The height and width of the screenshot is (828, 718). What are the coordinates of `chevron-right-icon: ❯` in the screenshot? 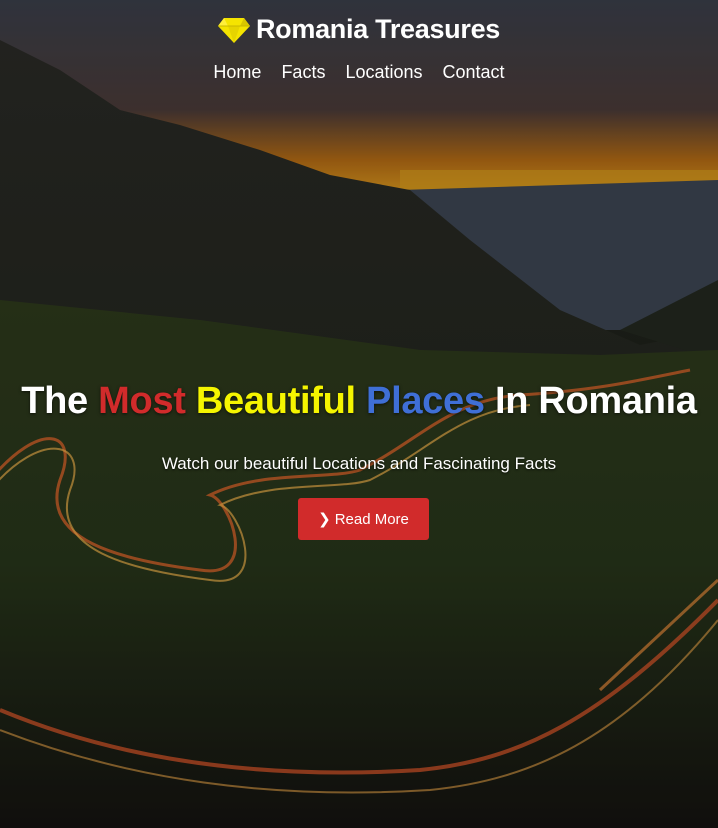 It's located at (324, 519).